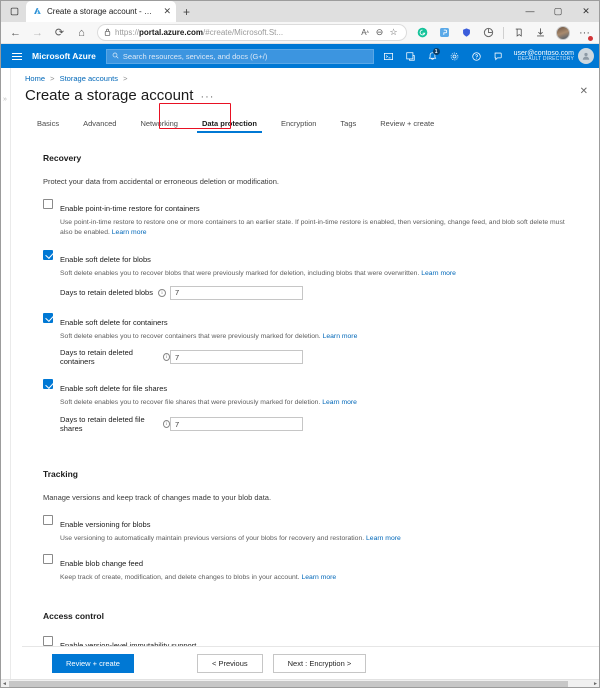 This screenshot has width=600, height=688. I want to click on user-directory-label: DEFAULT DIRECTORY, so click(545, 59).